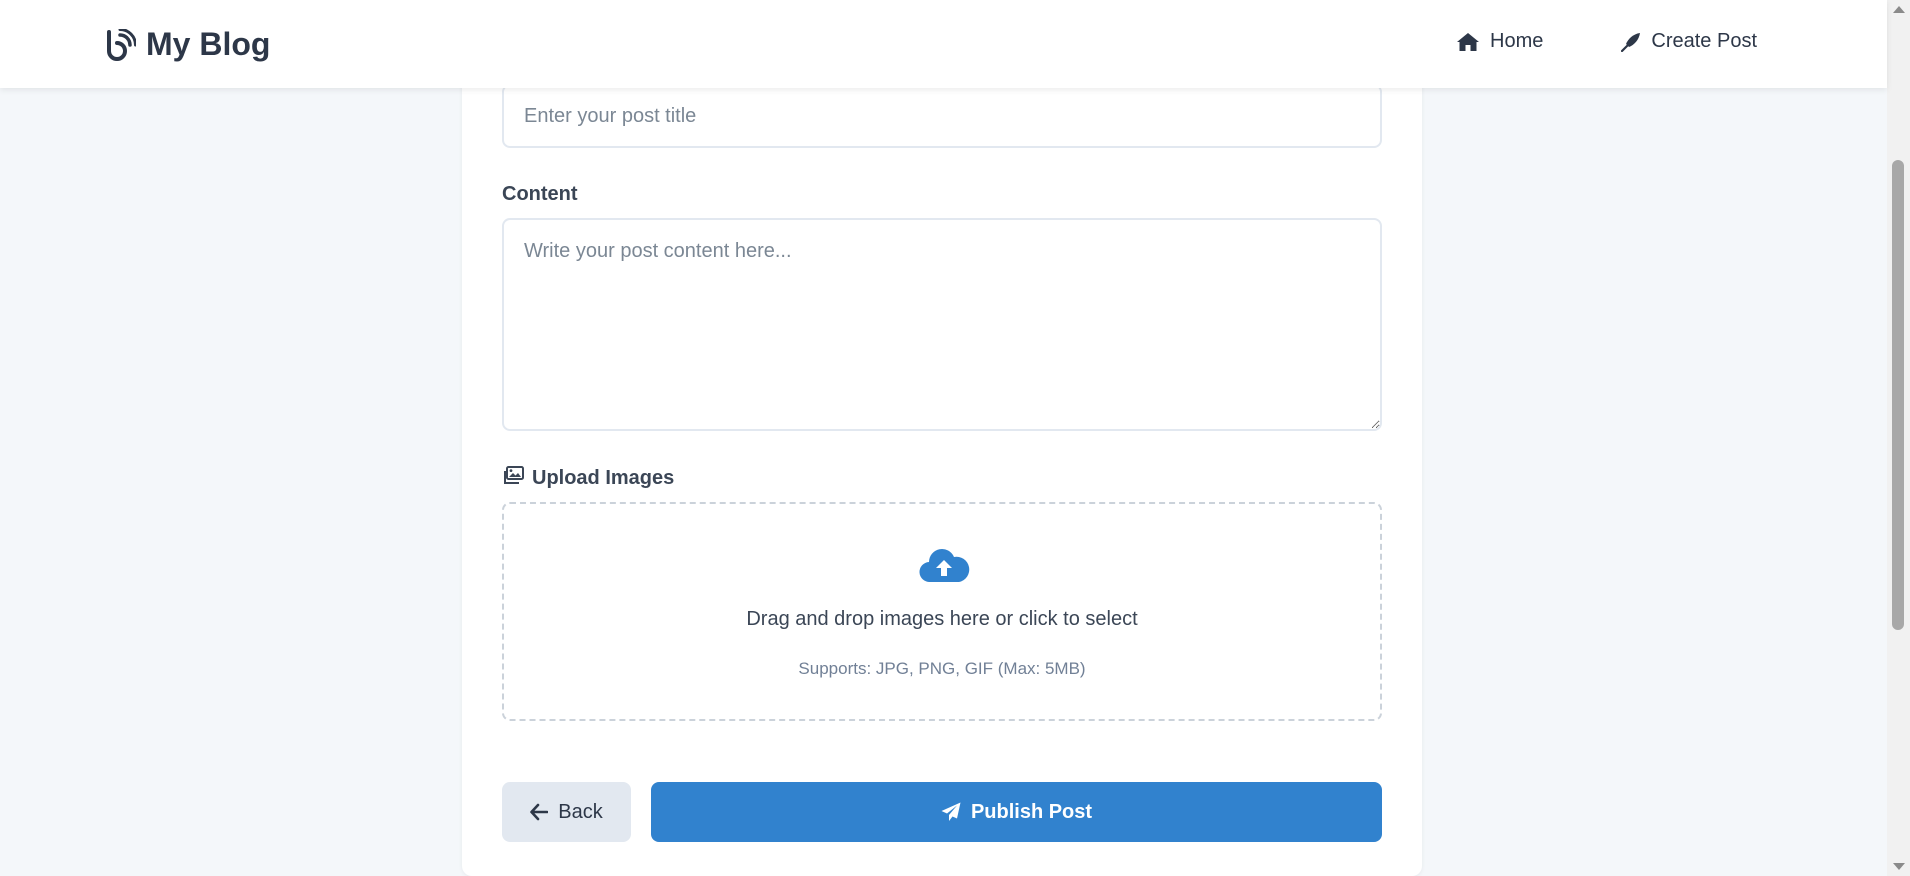  I want to click on scroll-thumb, so click(1898, 395).